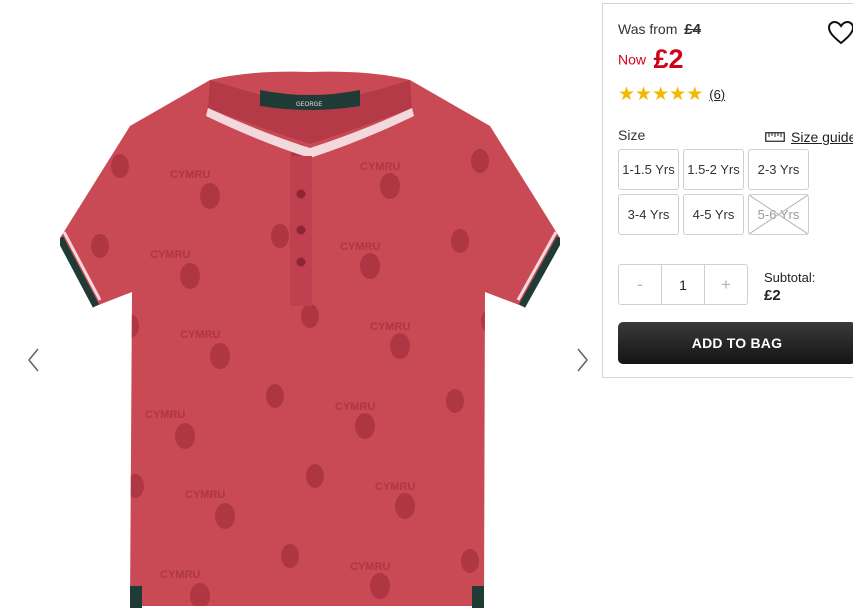 The height and width of the screenshot is (612, 853). Describe the element at coordinates (582, 360) in the screenshot. I see `chevron-right-icon` at that location.